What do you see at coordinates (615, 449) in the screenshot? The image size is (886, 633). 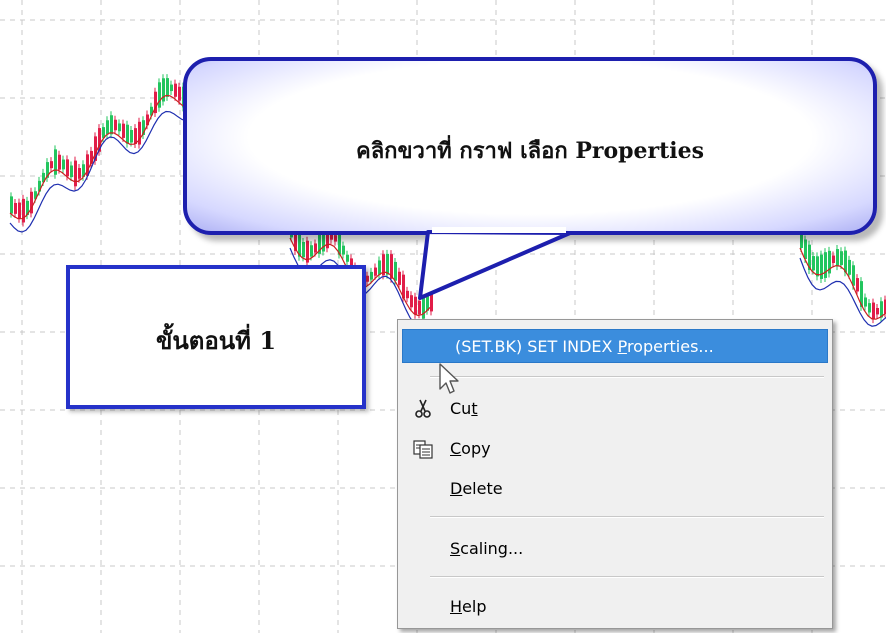 I see `menu-item-copy: Copy` at bounding box center [615, 449].